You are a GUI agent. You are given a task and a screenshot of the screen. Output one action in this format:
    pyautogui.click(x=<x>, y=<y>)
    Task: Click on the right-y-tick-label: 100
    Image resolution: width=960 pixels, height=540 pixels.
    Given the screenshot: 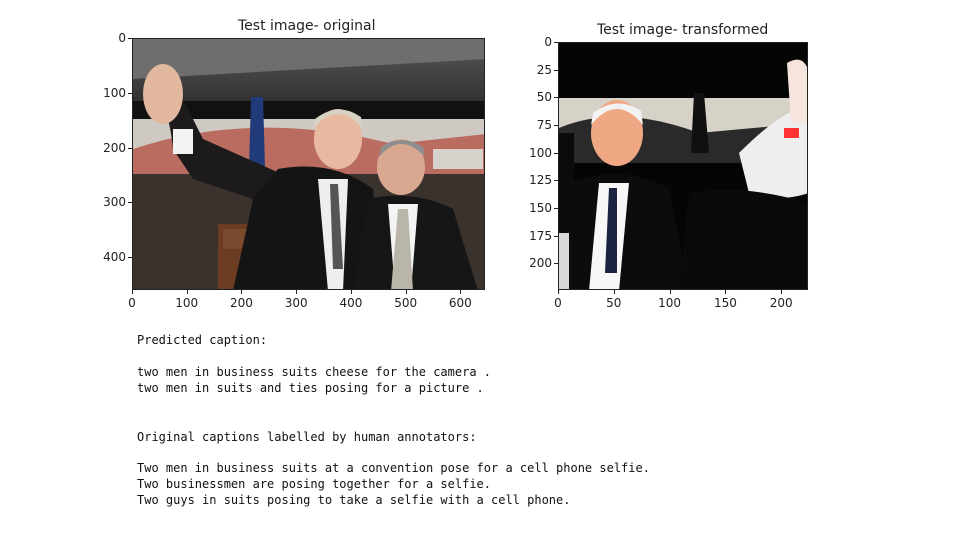 What is the action you would take?
    pyautogui.click(x=540, y=152)
    